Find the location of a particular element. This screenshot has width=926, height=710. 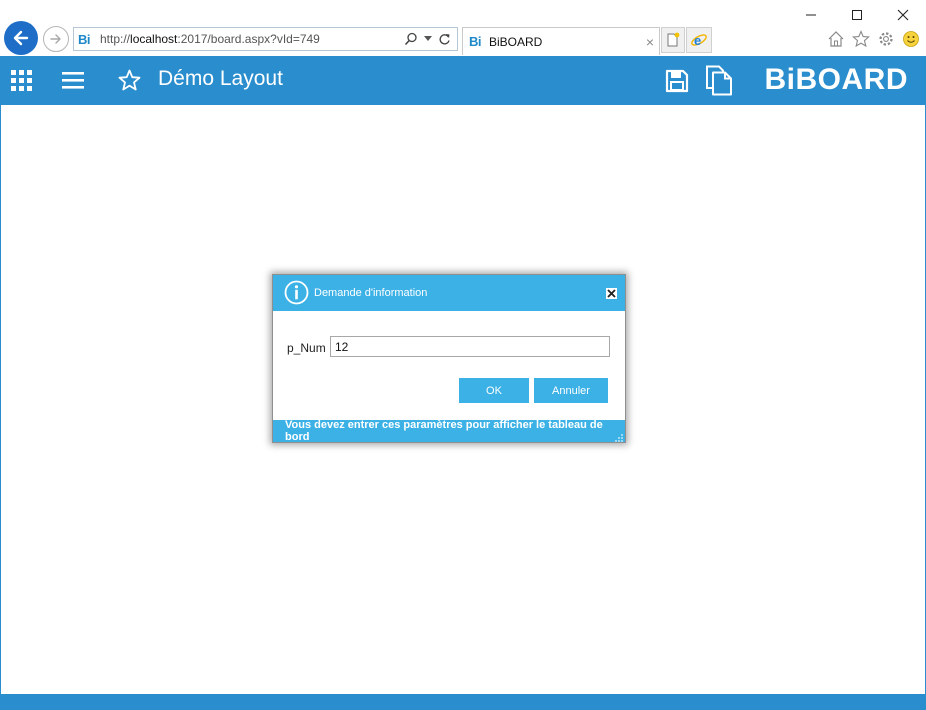

dropdown-arrow-icon is located at coordinates (428, 39).